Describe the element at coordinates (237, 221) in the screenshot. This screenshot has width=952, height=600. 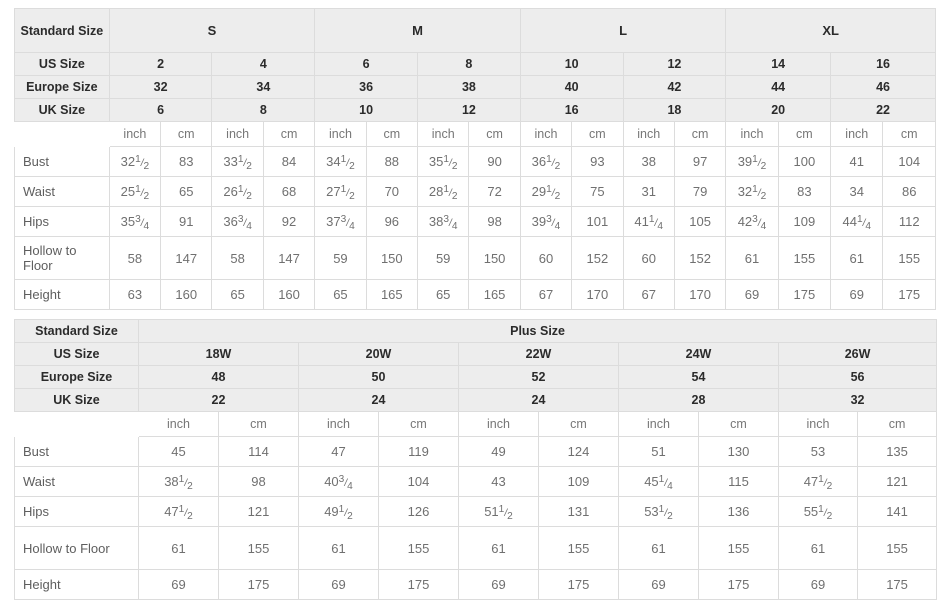
I see `measurement-cell: 363/4` at that location.